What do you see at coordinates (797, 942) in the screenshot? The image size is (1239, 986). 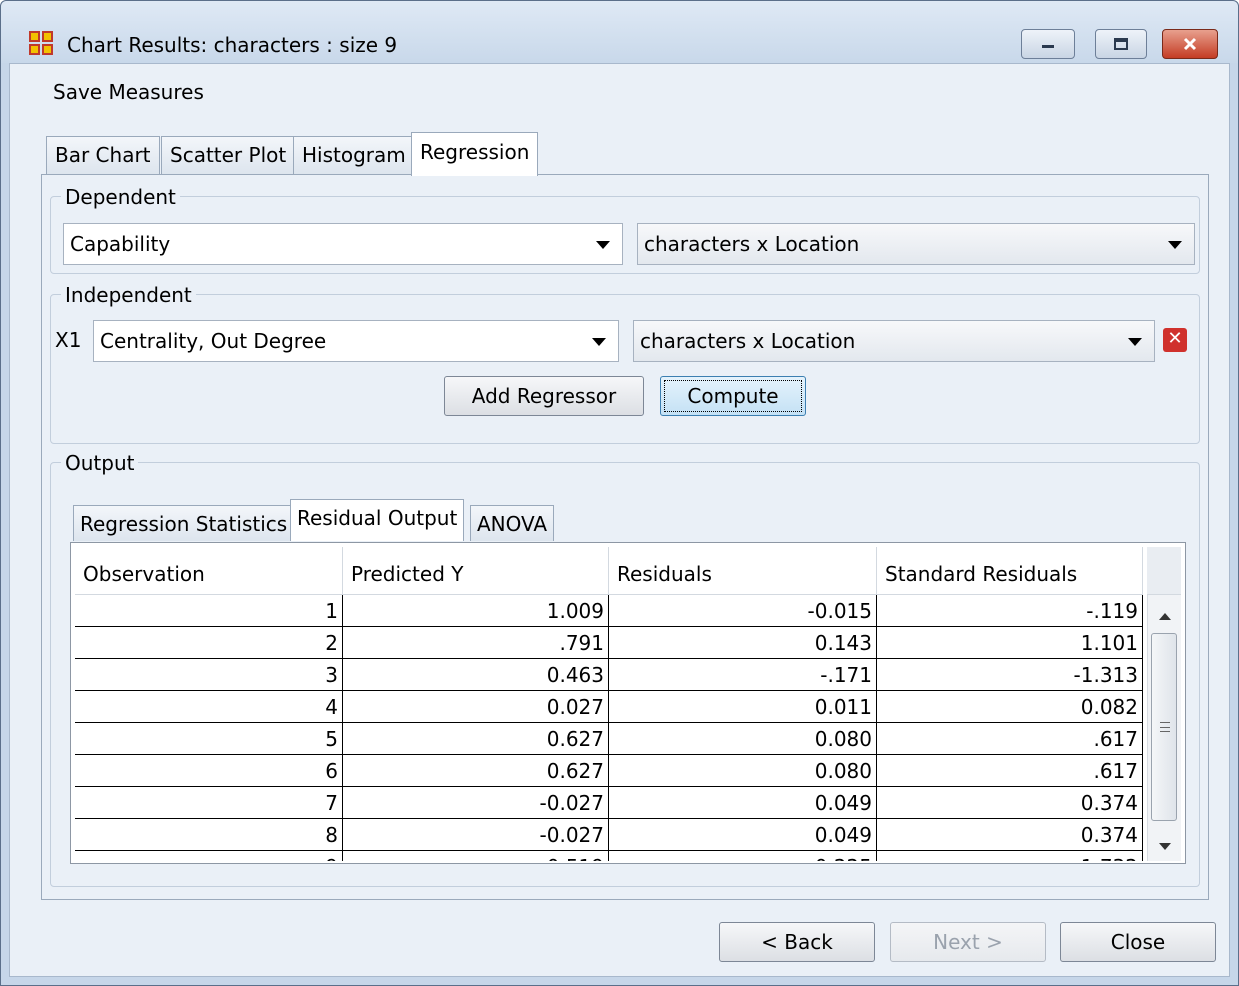 I see `back-button: < Back` at bounding box center [797, 942].